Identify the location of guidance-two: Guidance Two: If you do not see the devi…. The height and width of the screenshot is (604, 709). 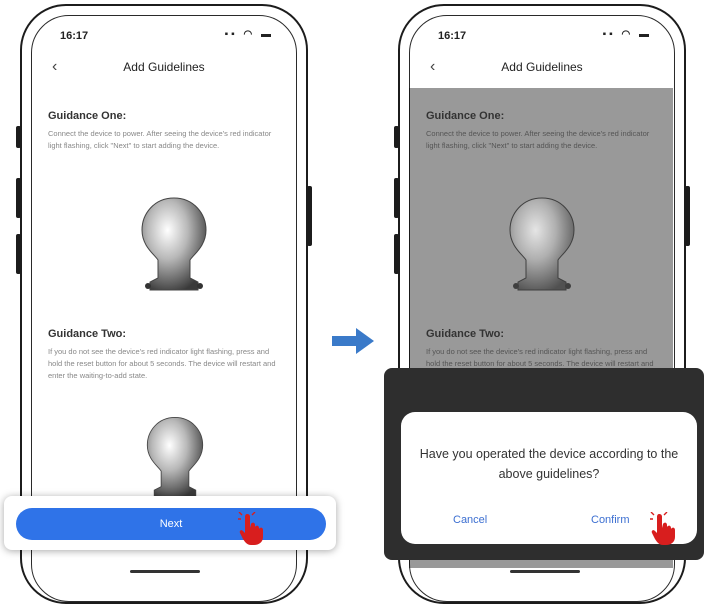
(166, 355).